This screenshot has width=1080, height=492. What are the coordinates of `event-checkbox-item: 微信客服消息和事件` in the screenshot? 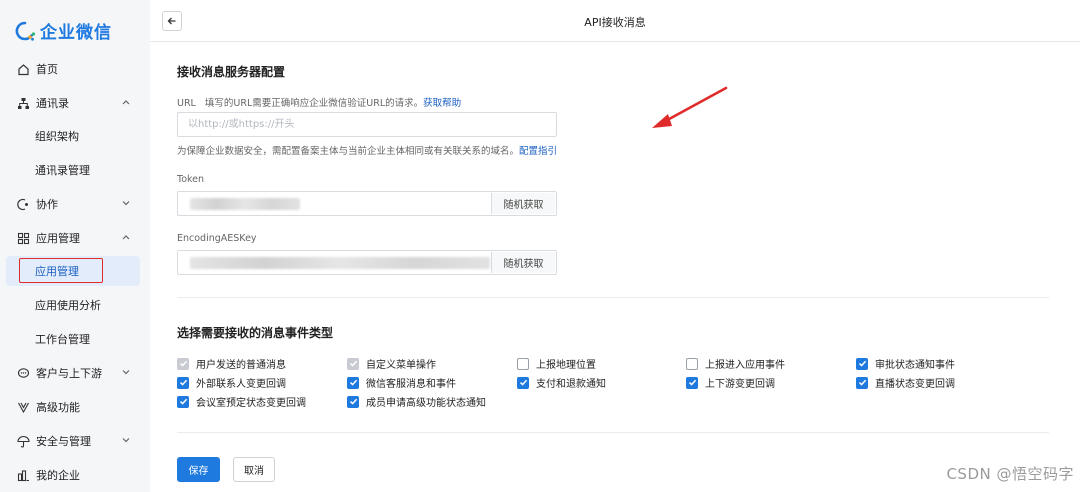 It's located at (401, 382).